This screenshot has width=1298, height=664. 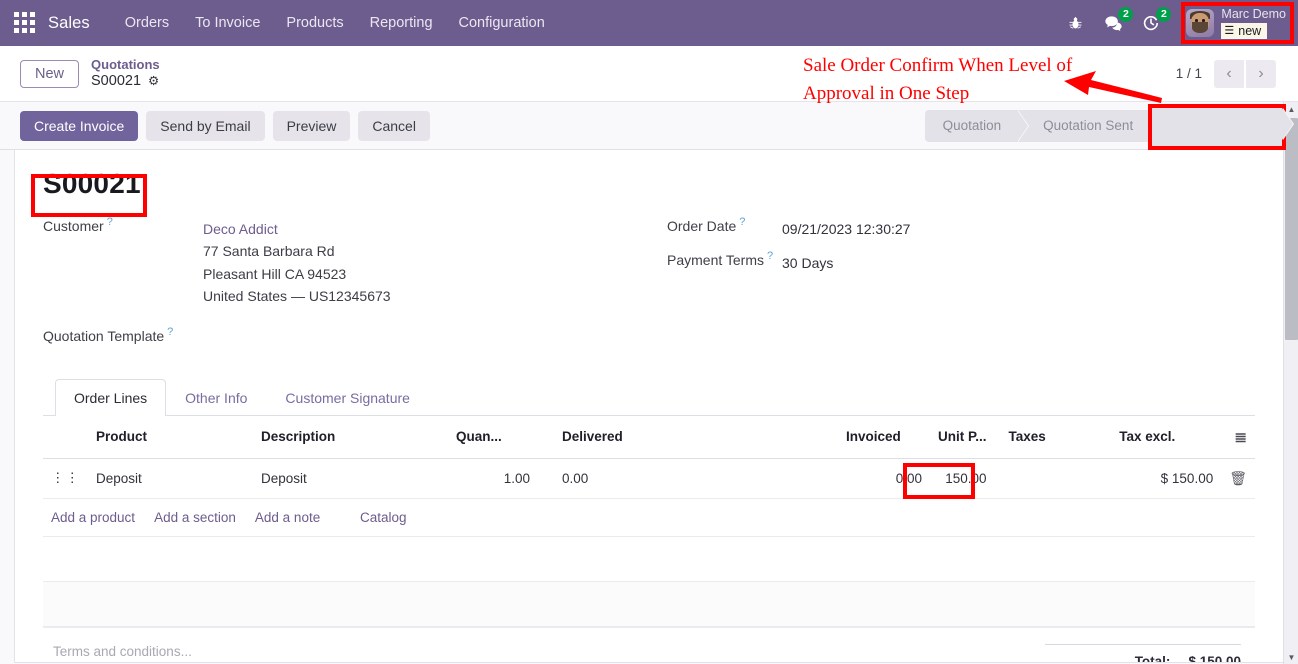 I want to click on scrollbar-thumb, so click(x=1291, y=229).